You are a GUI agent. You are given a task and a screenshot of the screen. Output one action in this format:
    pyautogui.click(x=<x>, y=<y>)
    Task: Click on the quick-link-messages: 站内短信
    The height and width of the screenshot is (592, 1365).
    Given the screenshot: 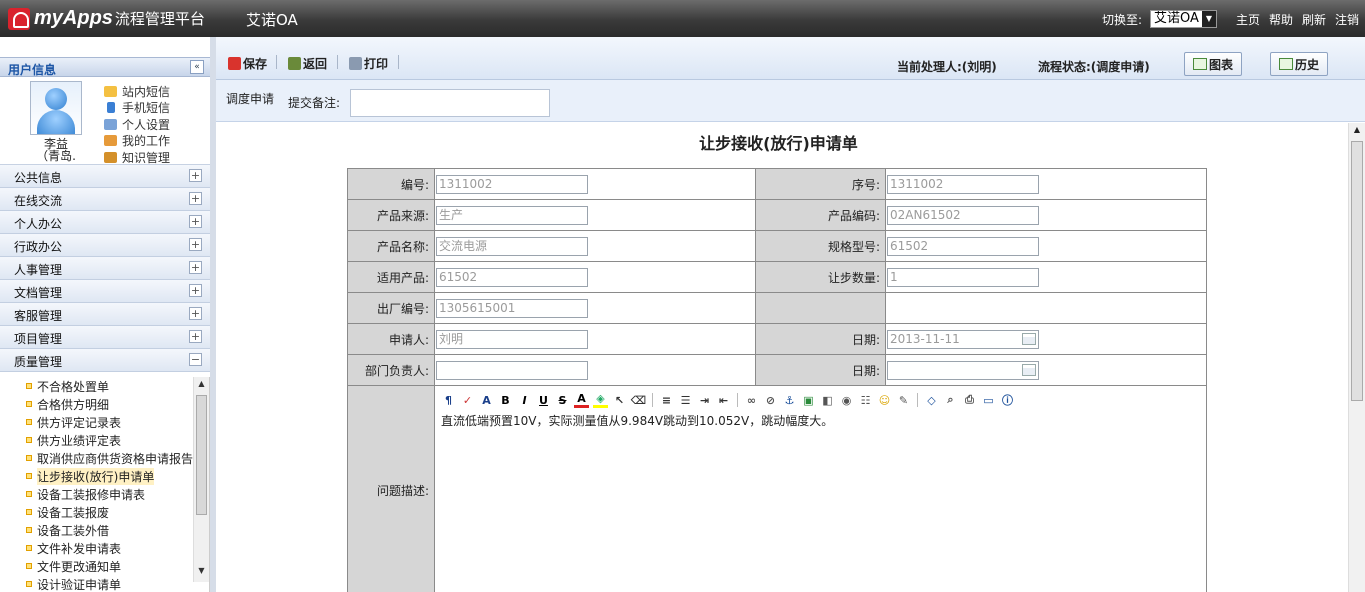 What is the action you would take?
    pyautogui.click(x=137, y=91)
    